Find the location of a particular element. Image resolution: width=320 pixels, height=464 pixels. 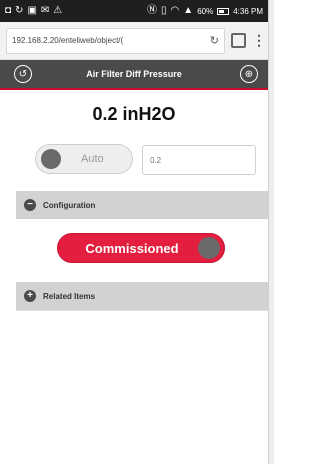

globe-icon: ⊕ is located at coordinates (249, 74).